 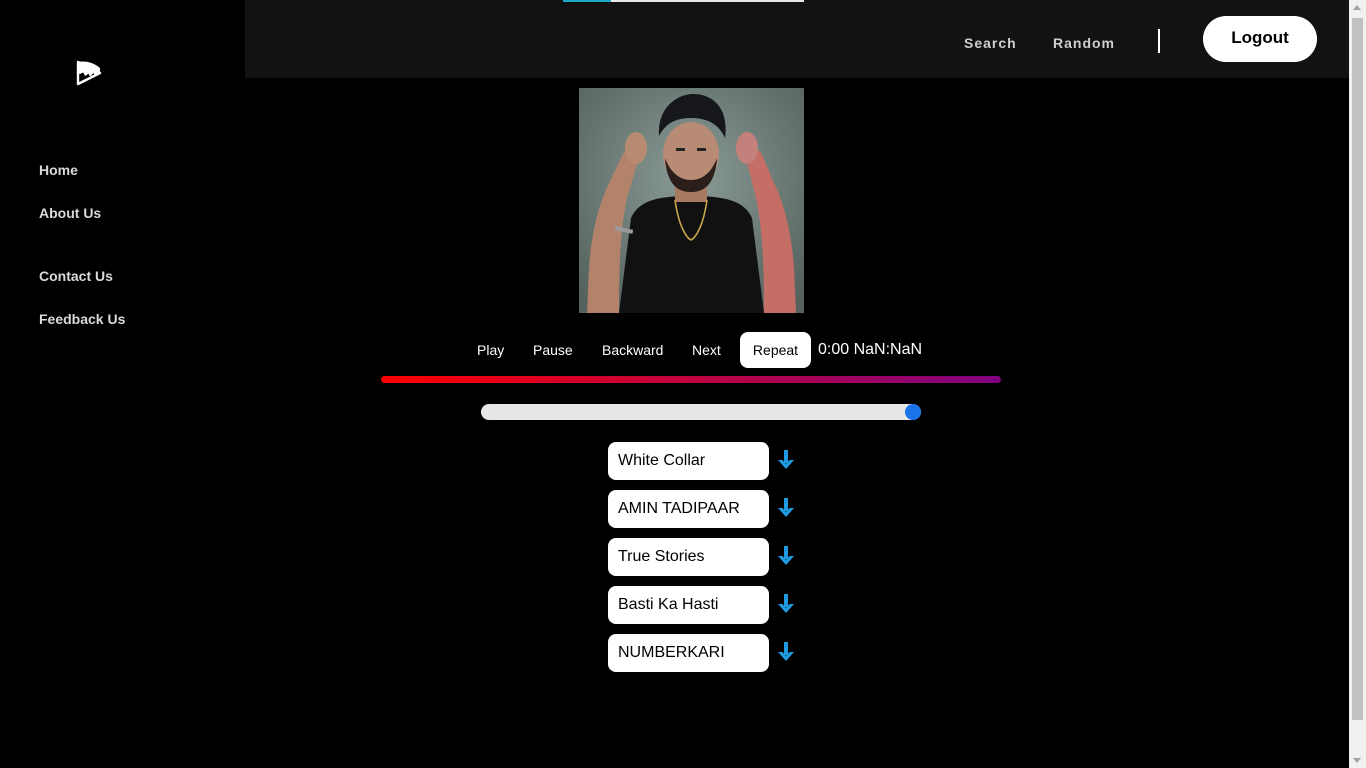 I want to click on next-button: Next, so click(x=706, y=350).